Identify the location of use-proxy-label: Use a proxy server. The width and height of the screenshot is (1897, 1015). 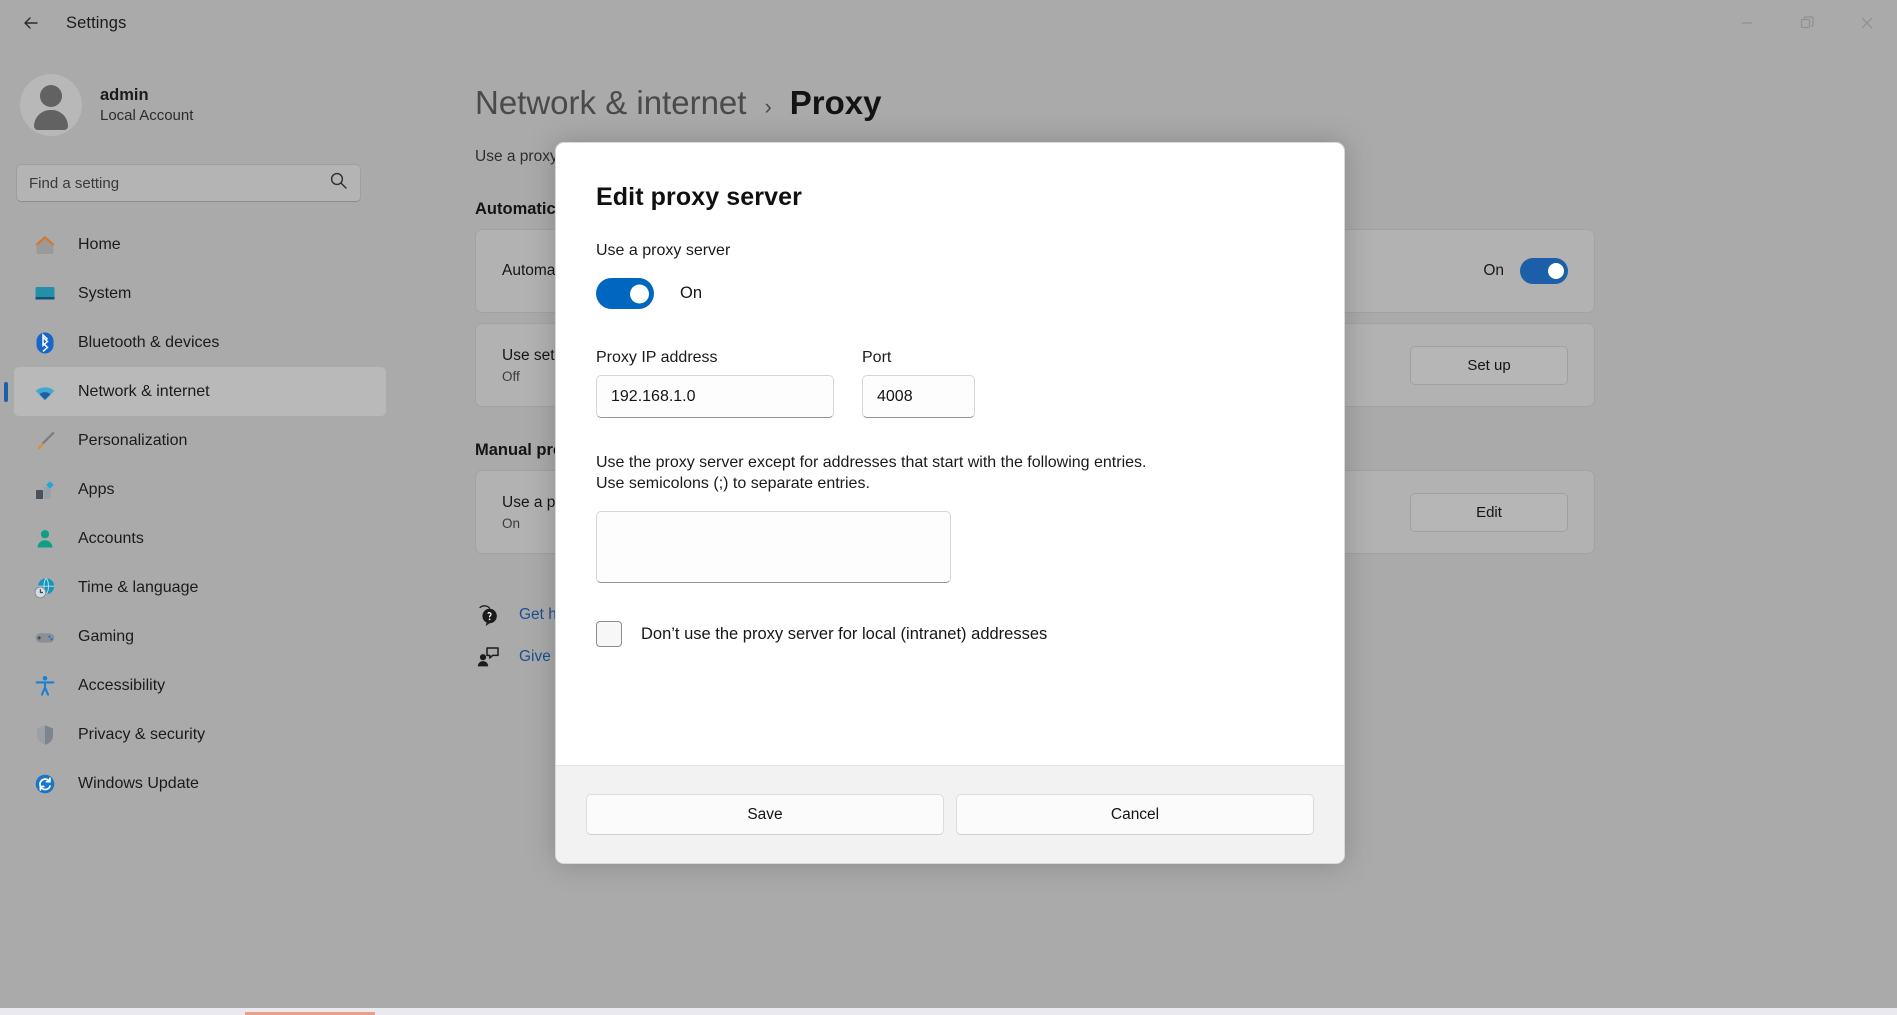
(663, 250).